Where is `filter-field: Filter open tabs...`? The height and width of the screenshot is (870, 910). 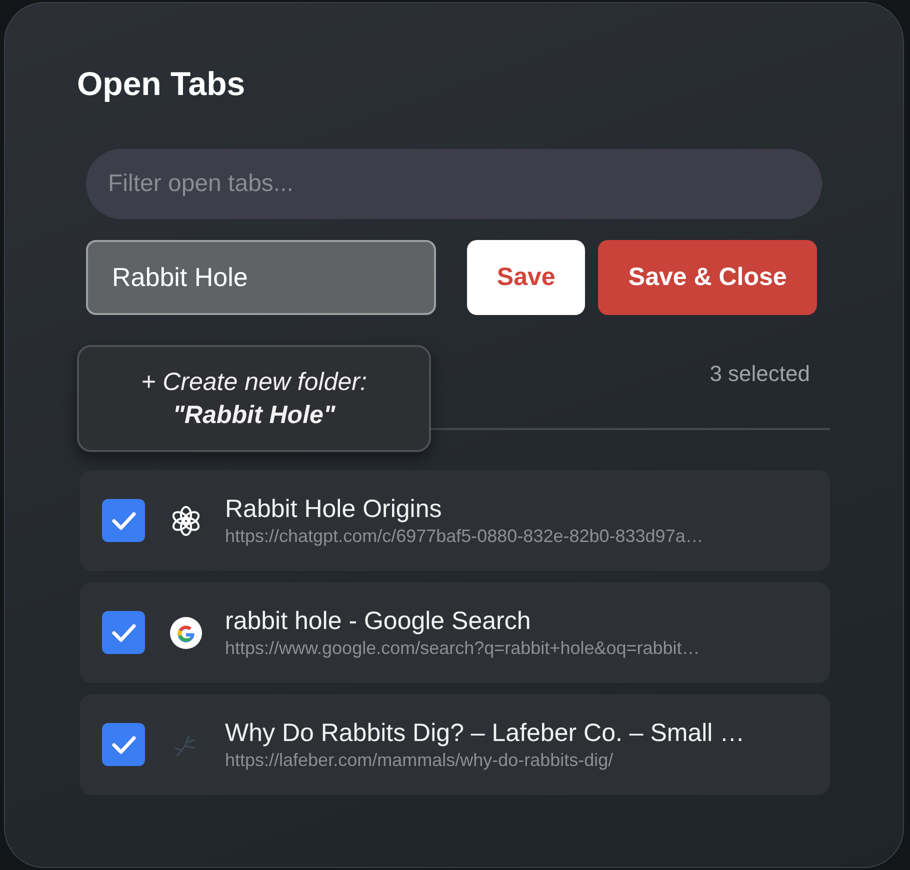 filter-field: Filter open tabs... is located at coordinates (454, 184).